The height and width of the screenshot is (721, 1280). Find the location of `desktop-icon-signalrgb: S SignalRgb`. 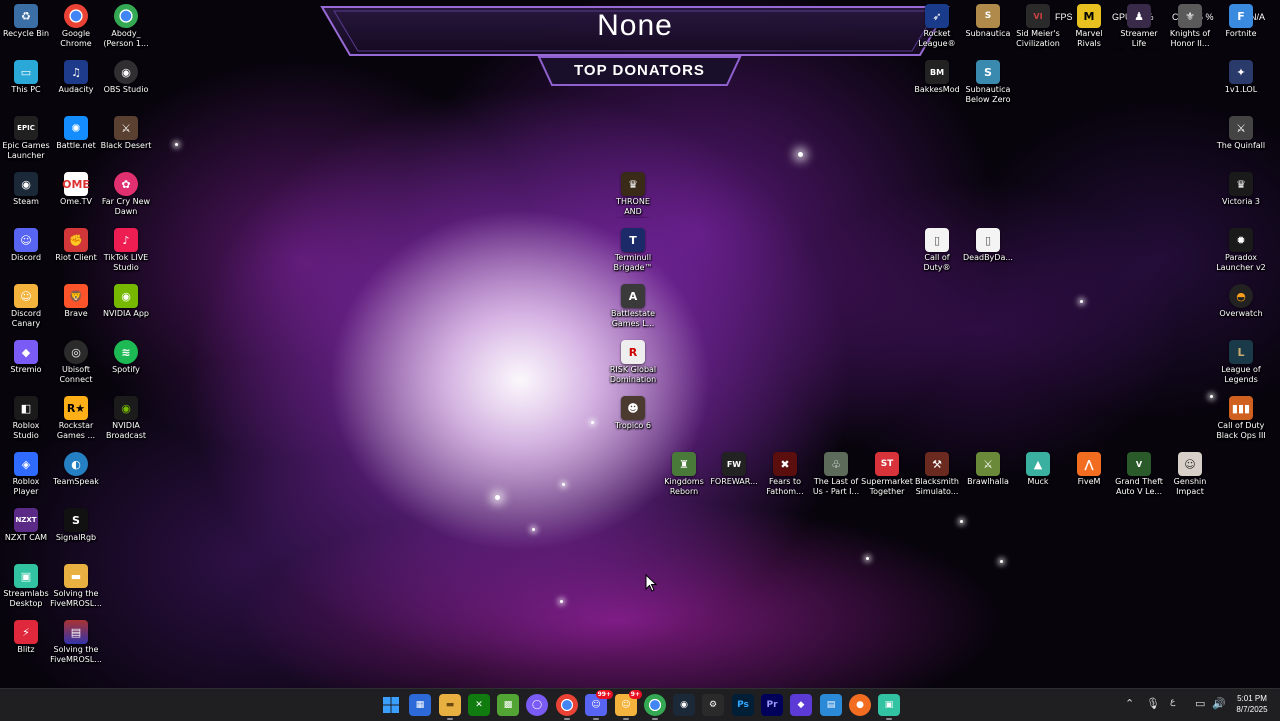

desktop-icon-signalrgb: S SignalRgb is located at coordinates (76, 523).